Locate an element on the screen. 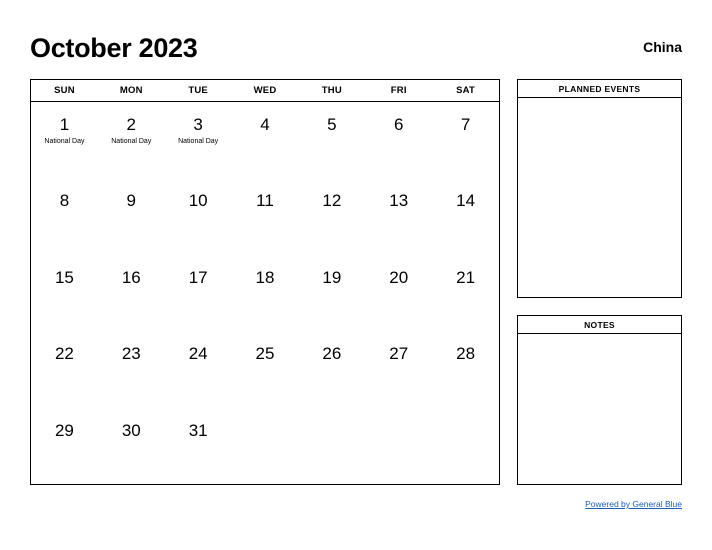 Image resolution: width=712 pixels, height=550 pixels. weekday-header-fri: FRI is located at coordinates (398, 90).